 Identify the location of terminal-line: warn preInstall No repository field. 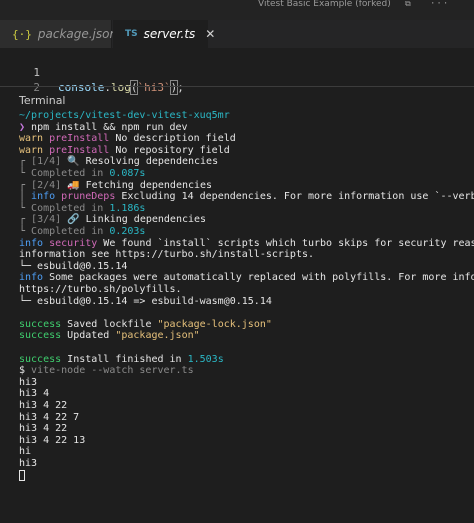
(124, 151).